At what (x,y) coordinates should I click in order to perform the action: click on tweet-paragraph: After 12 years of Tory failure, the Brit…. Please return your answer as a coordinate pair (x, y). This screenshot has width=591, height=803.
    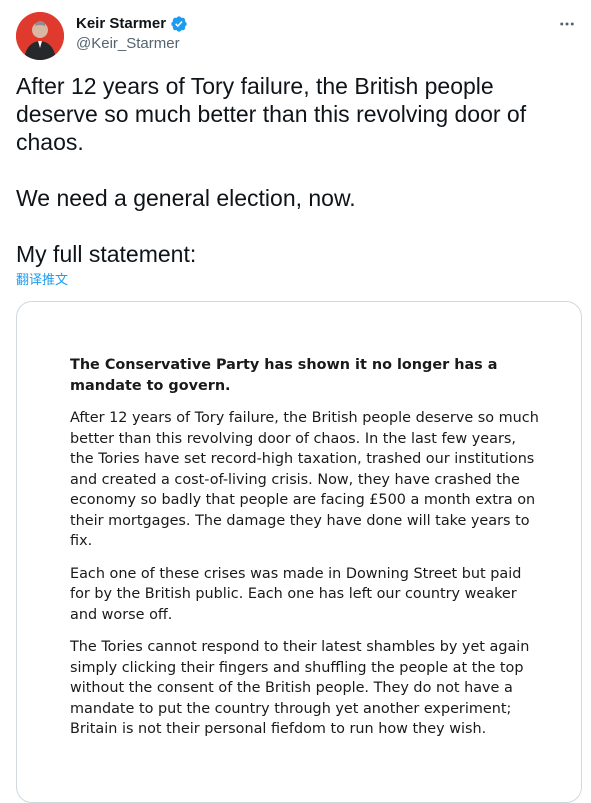
    Looking at the image, I should click on (271, 114).